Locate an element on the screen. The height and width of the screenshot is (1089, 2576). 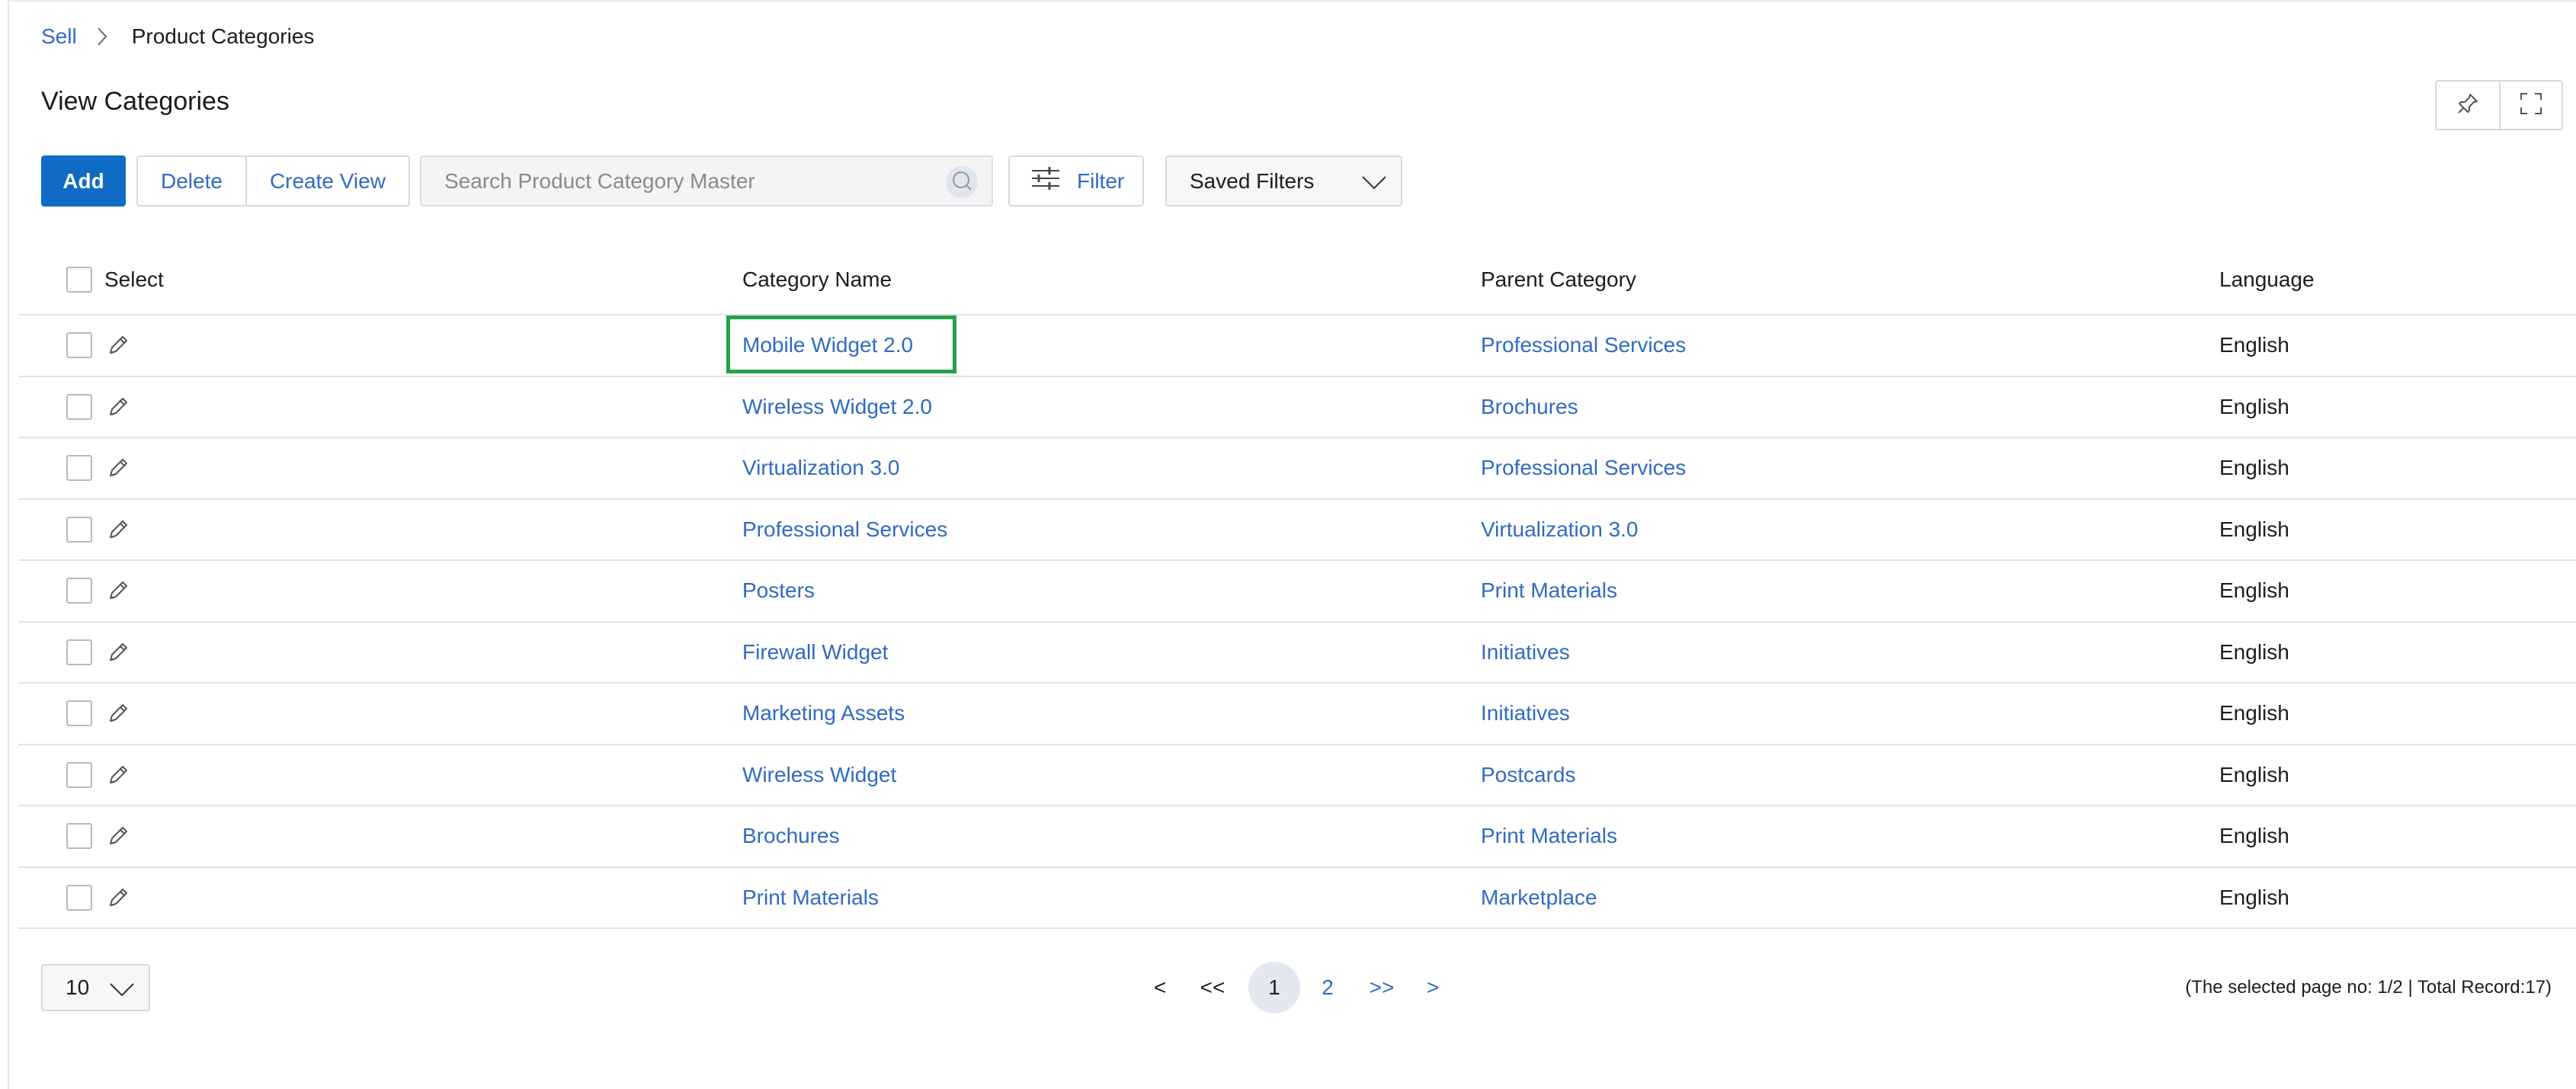
breadcrumb-sell-link: Sell is located at coordinates (59, 36).